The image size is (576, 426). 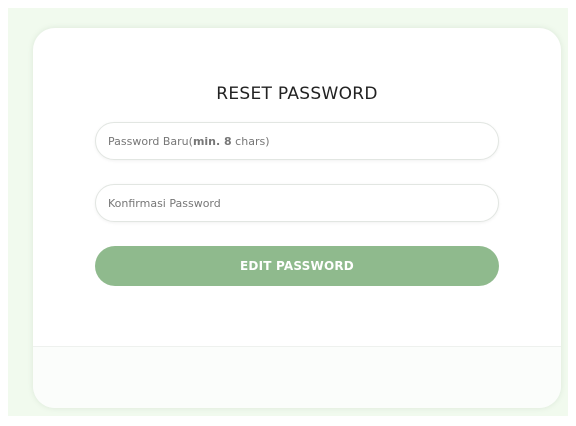 I want to click on edit-password-button: EDIT PASSWORD, so click(x=297, y=266).